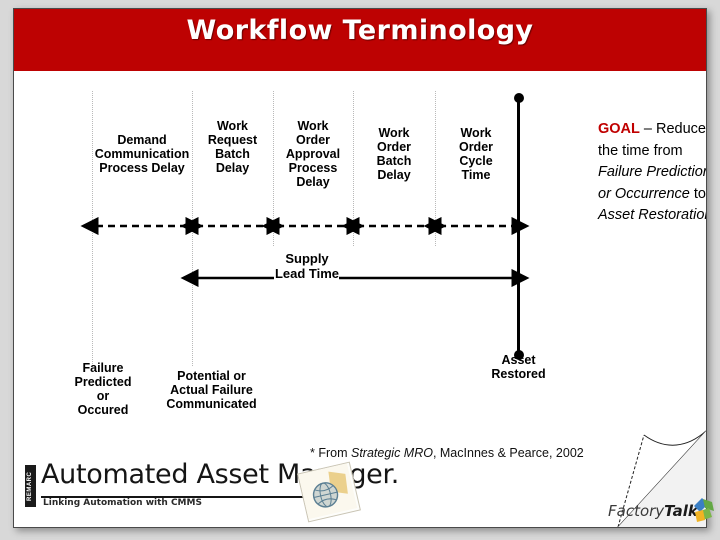 This screenshot has width=720, height=540. I want to click on footnote-source-title: Strategic MRO, so click(391, 453).